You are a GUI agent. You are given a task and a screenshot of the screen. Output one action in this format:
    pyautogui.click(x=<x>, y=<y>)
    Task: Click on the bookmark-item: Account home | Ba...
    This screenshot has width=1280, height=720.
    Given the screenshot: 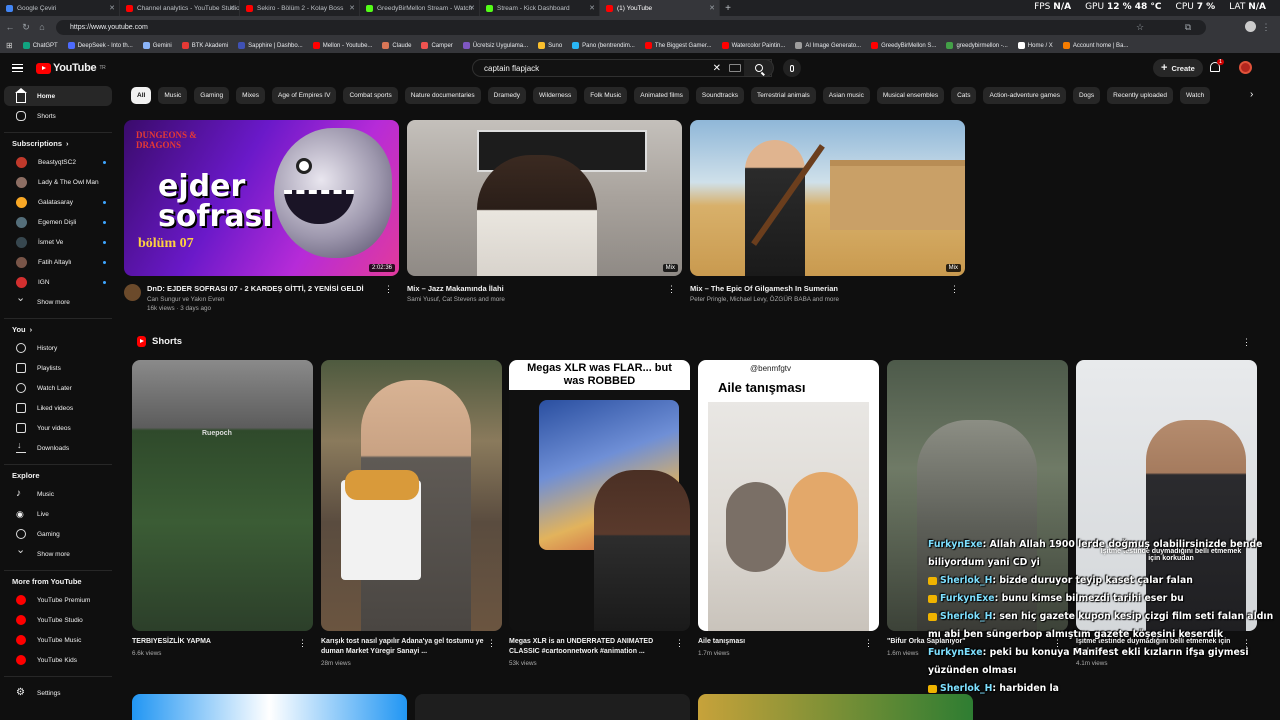 What is the action you would take?
    pyautogui.click(x=1095, y=45)
    